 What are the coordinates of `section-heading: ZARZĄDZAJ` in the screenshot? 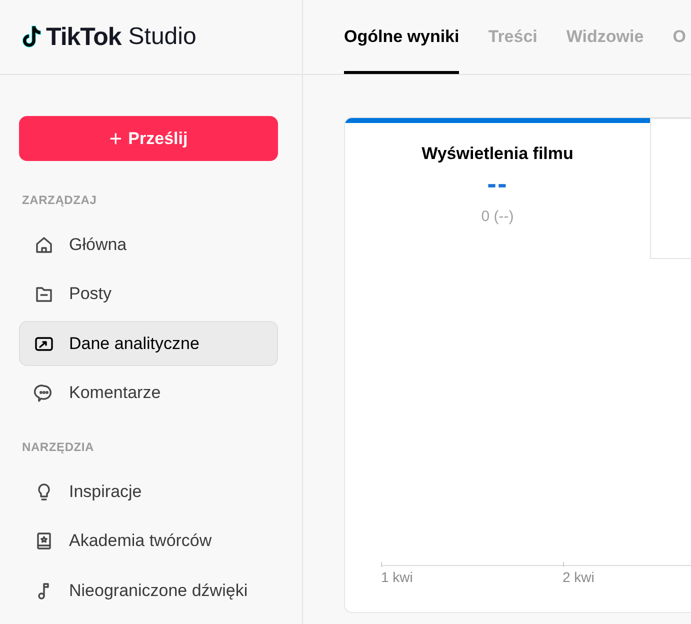 It's located at (59, 200).